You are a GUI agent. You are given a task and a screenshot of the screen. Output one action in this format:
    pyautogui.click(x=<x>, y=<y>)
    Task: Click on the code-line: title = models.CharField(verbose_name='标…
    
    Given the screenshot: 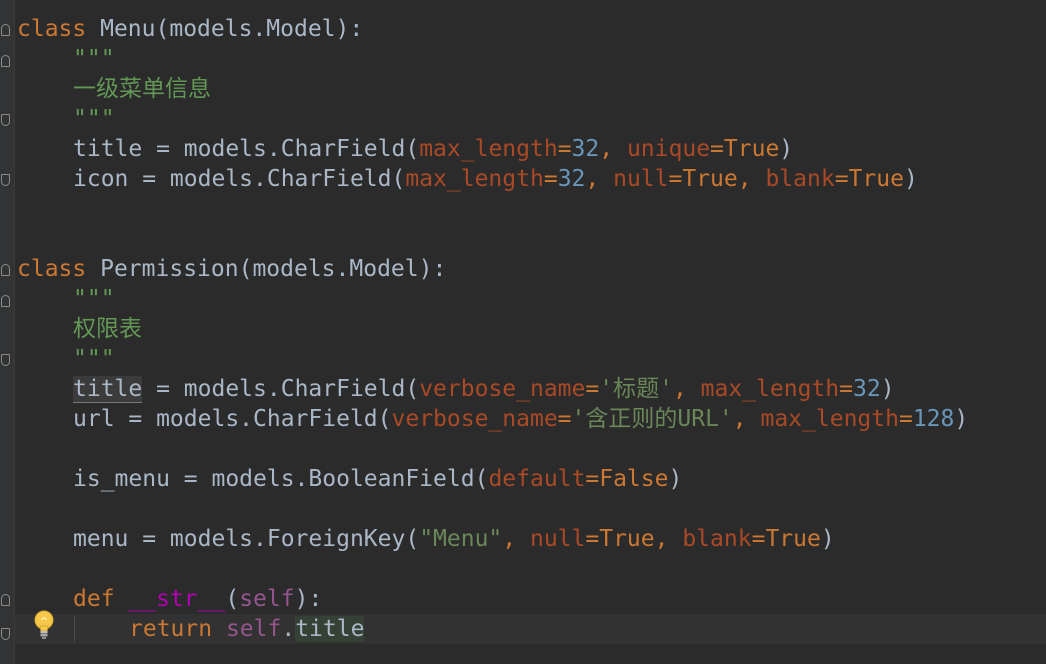 What is the action you would take?
    pyautogui.click(x=484, y=389)
    